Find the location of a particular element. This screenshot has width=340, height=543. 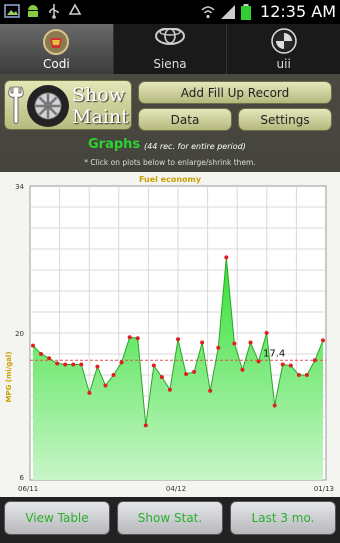

tab-label: uii is located at coordinates (283, 64).